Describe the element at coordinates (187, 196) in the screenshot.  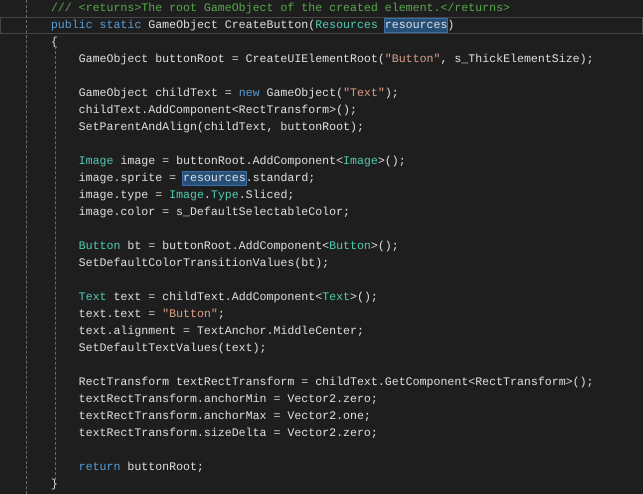
I see `code-line: image.type = Image.Type.Sliced;` at that location.